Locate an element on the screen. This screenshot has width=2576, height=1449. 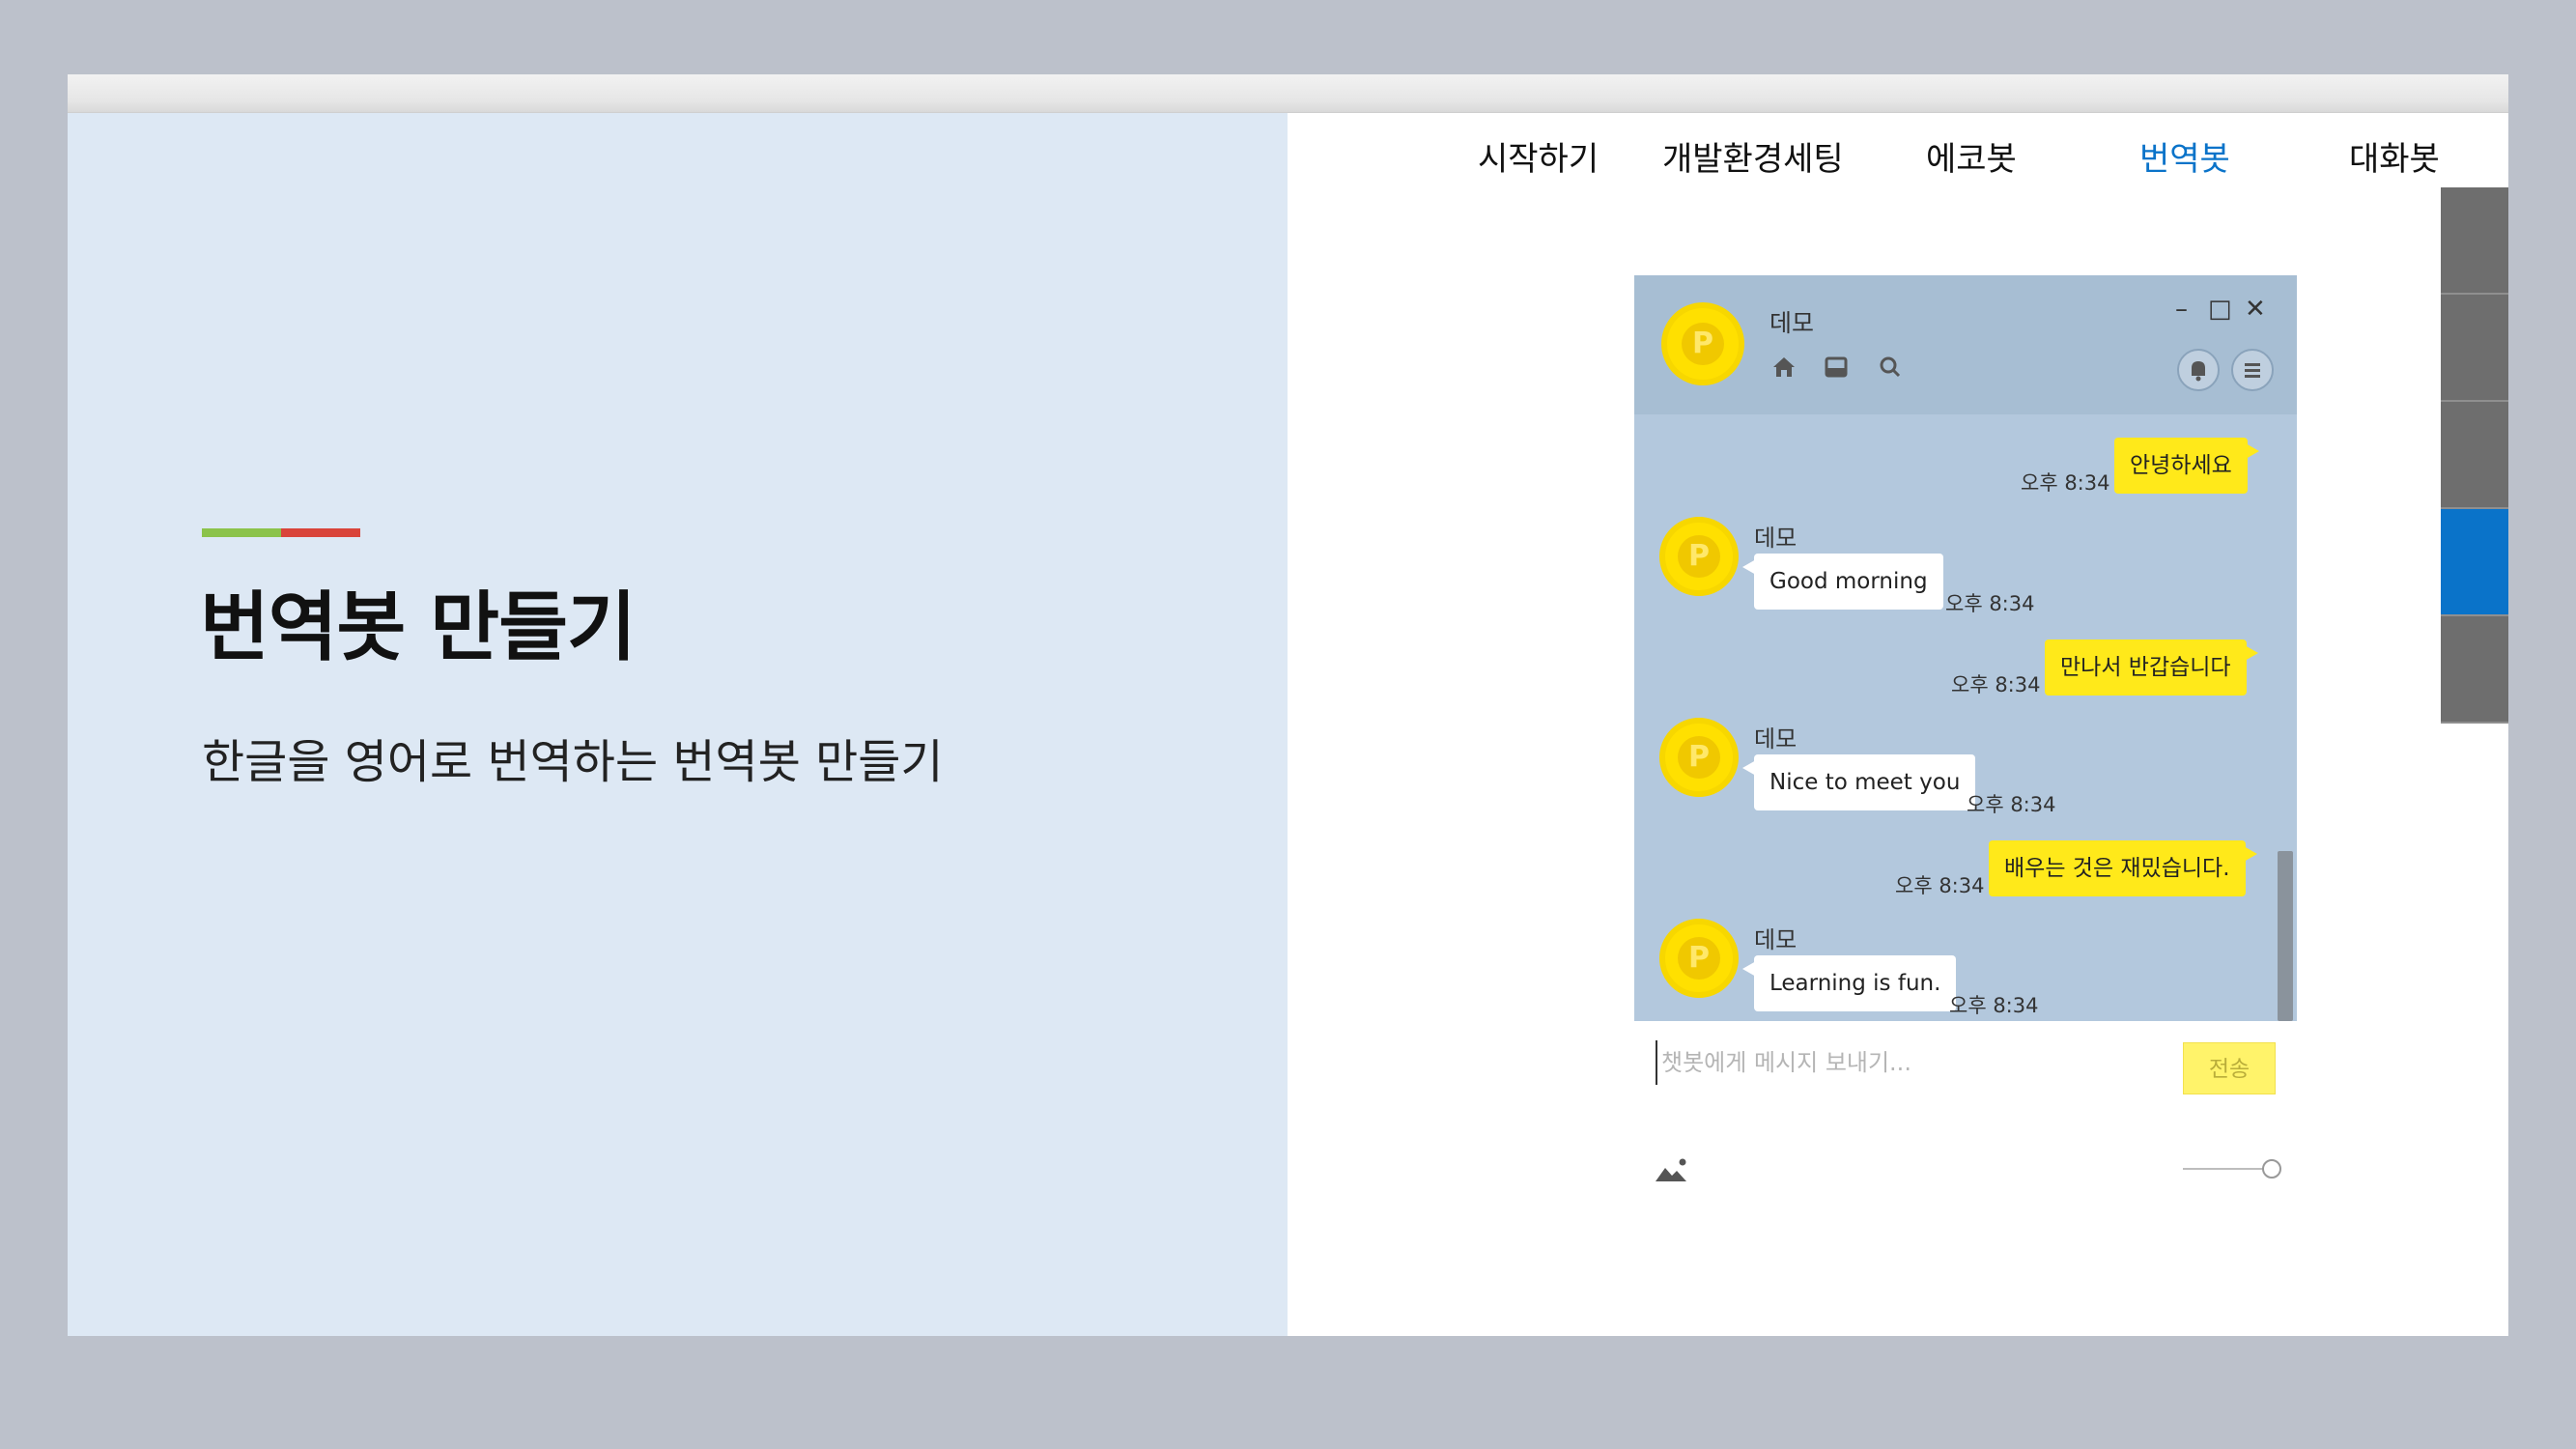
page-subtitle: 한글을 영어로 번역하는 번역봇 만들기 is located at coordinates (573, 762).